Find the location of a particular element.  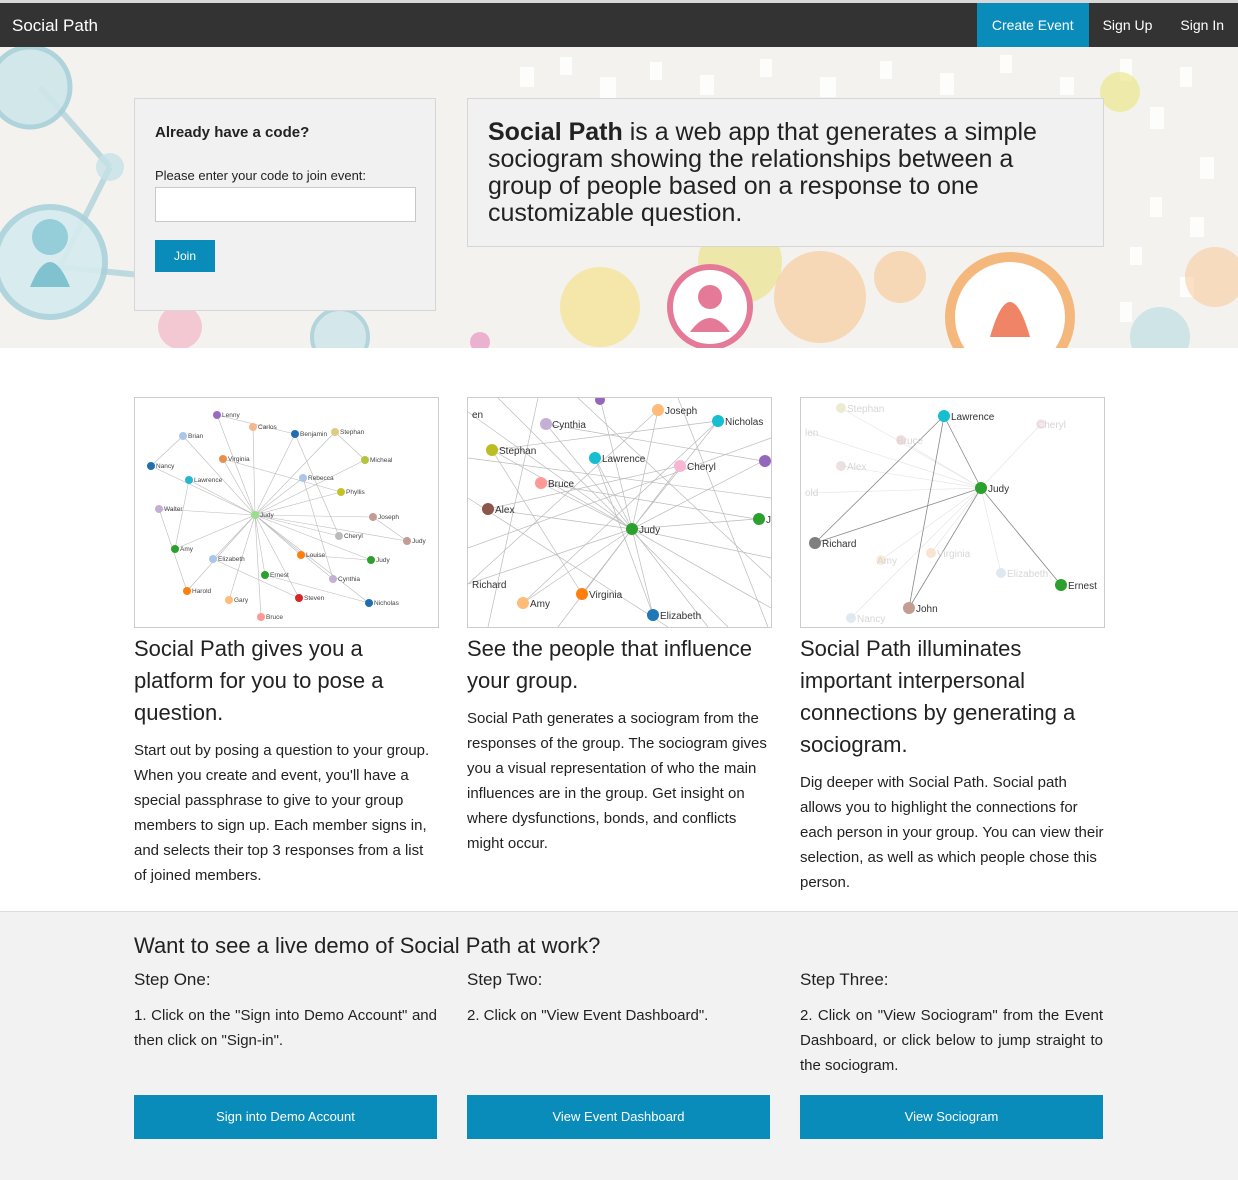

navbar: Social Path Create Event Sign Up Sign In is located at coordinates (619, 25).